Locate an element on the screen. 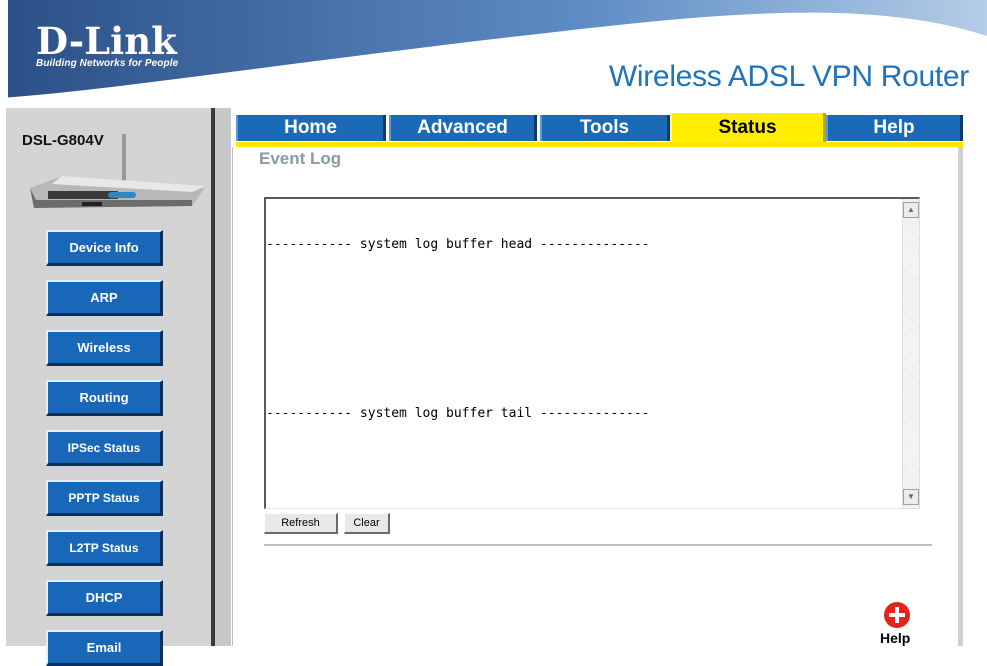  section-divider is located at coordinates (598, 545).